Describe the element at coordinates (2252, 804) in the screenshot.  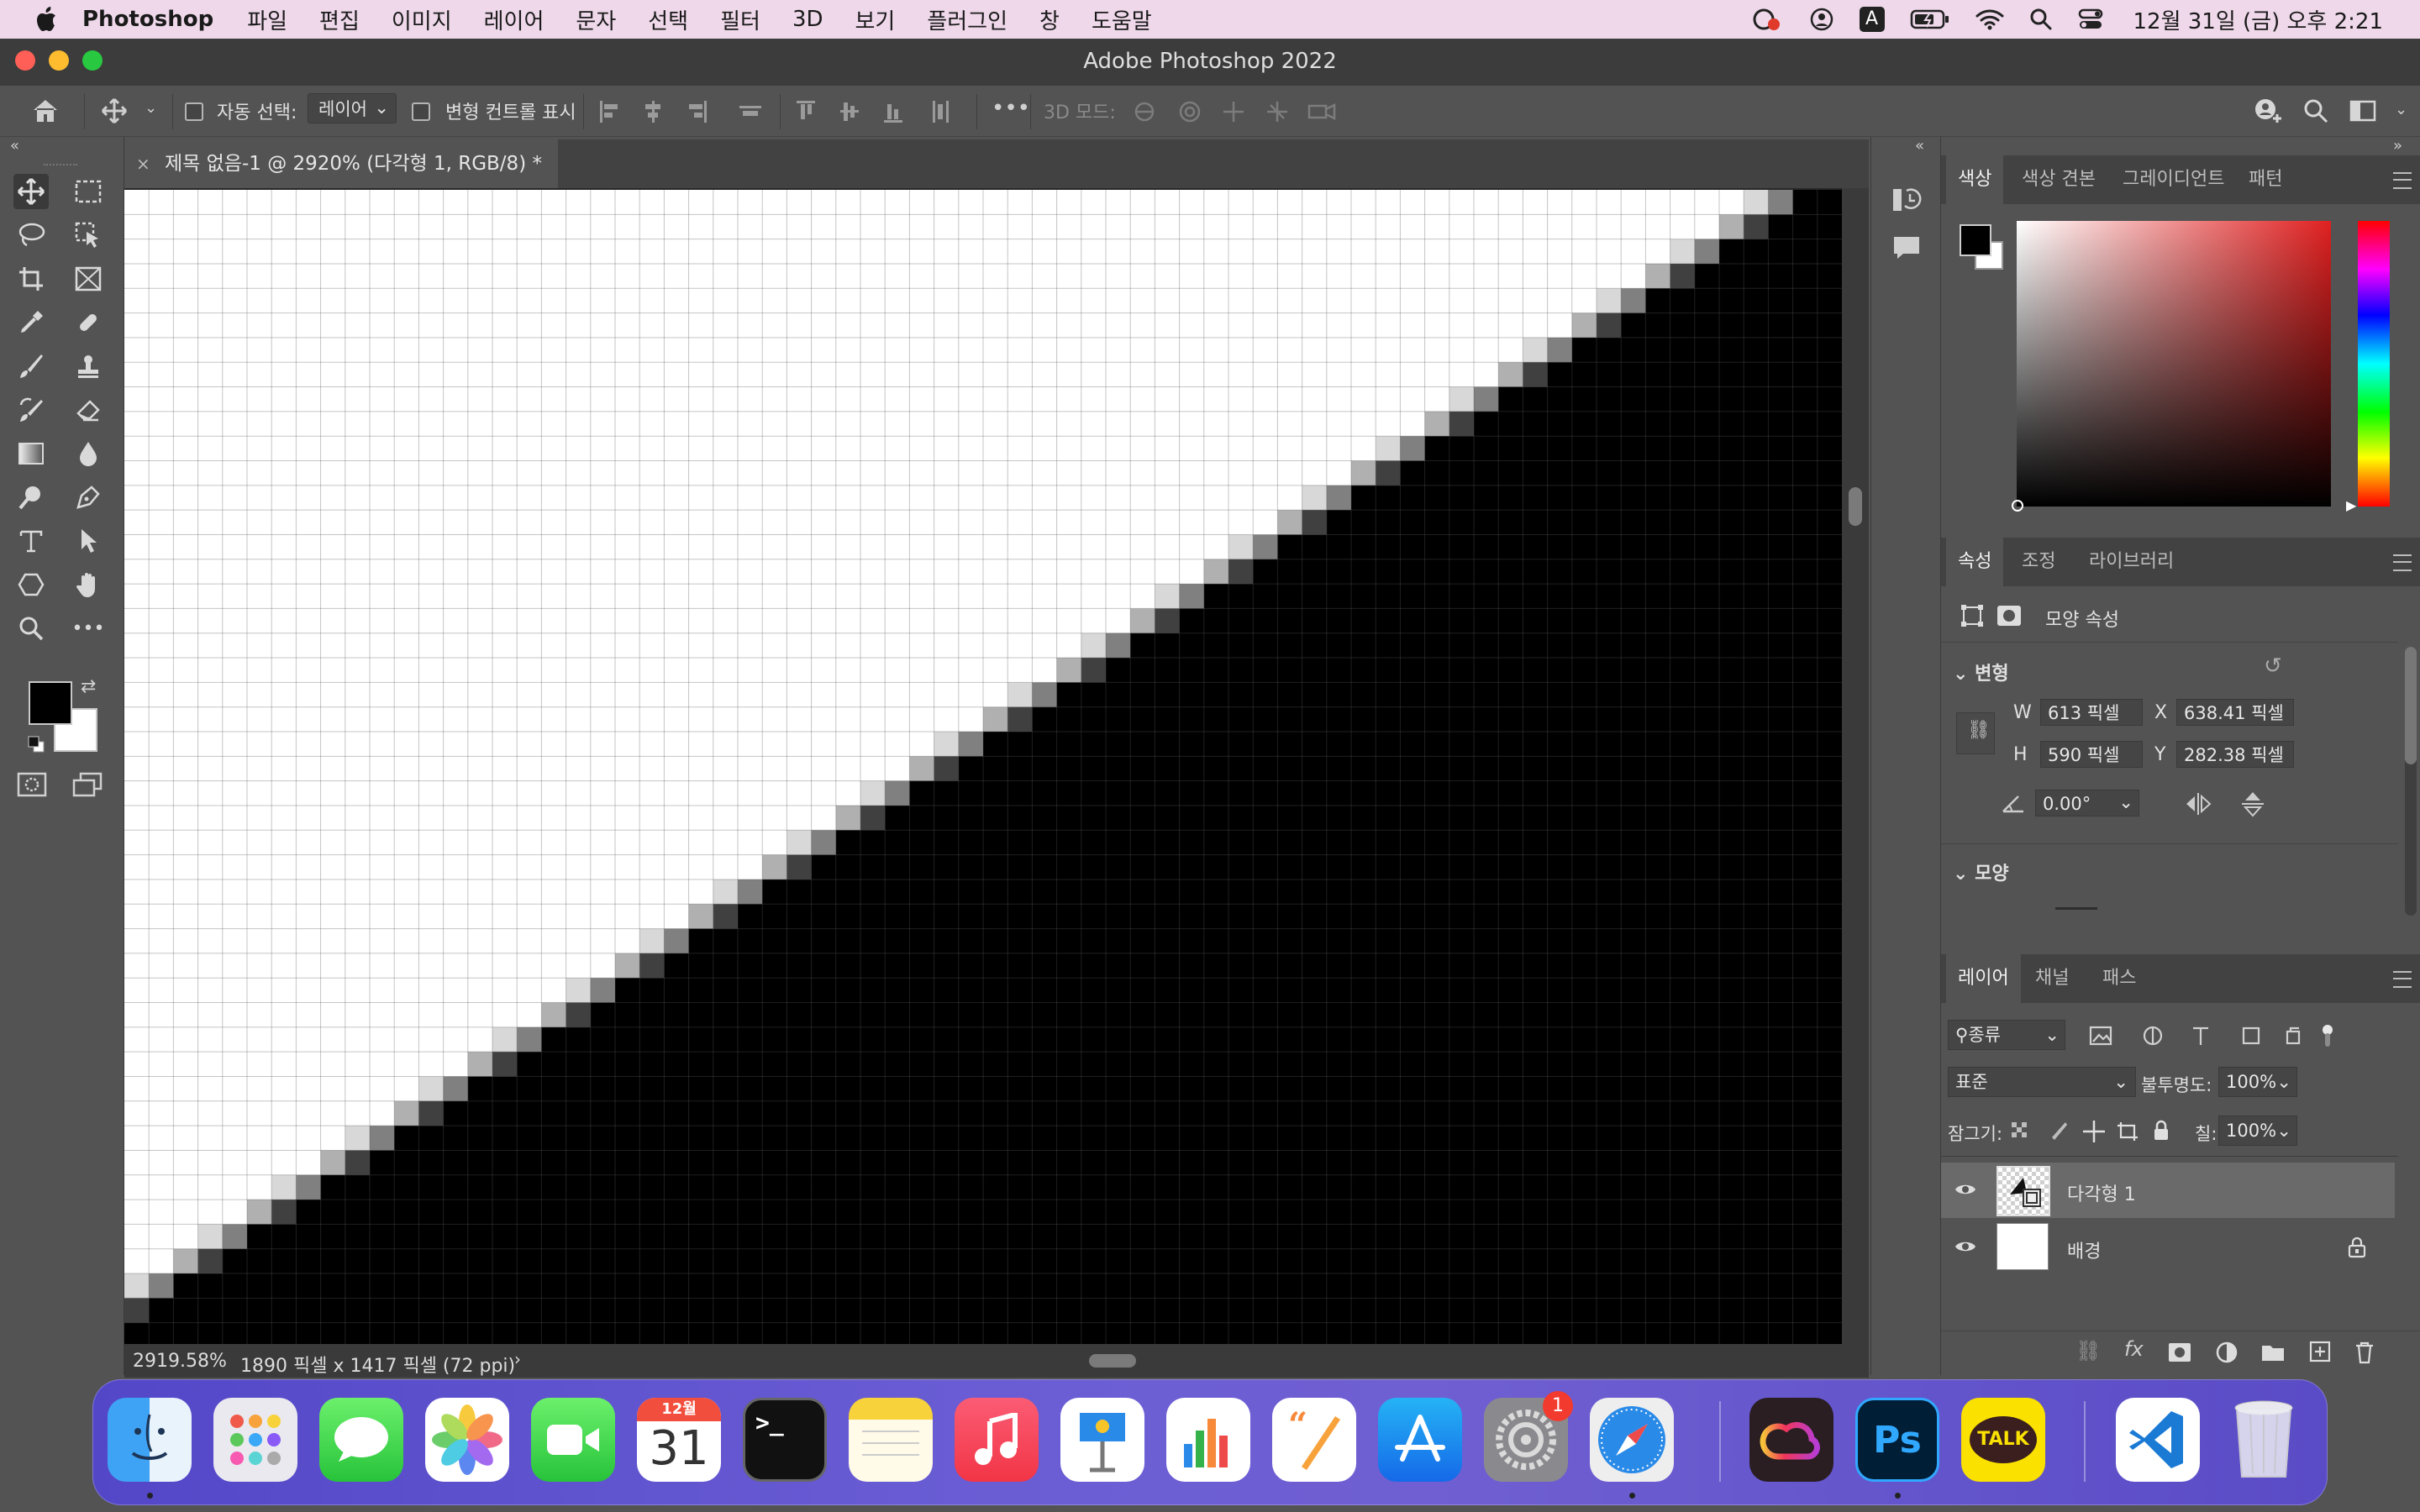
I see `flip-vertical-icon` at that location.